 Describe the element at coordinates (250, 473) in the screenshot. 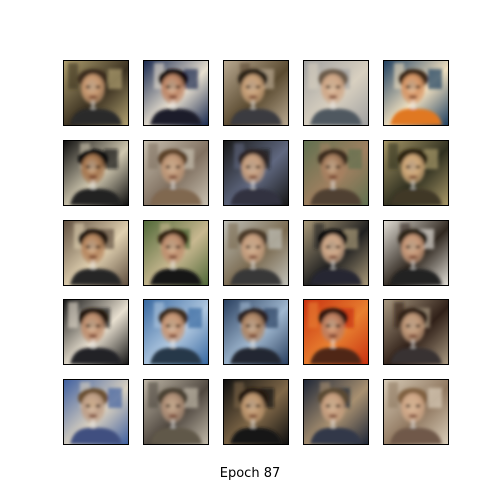

I see `epoch-caption: Epoch 87` at that location.